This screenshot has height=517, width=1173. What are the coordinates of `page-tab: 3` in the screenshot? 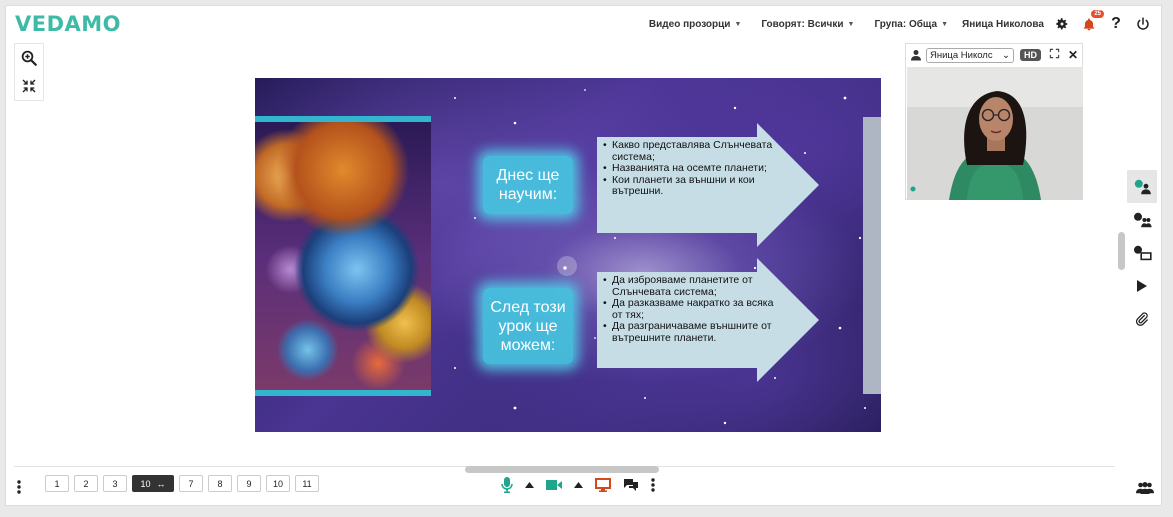 It's located at (115, 483).